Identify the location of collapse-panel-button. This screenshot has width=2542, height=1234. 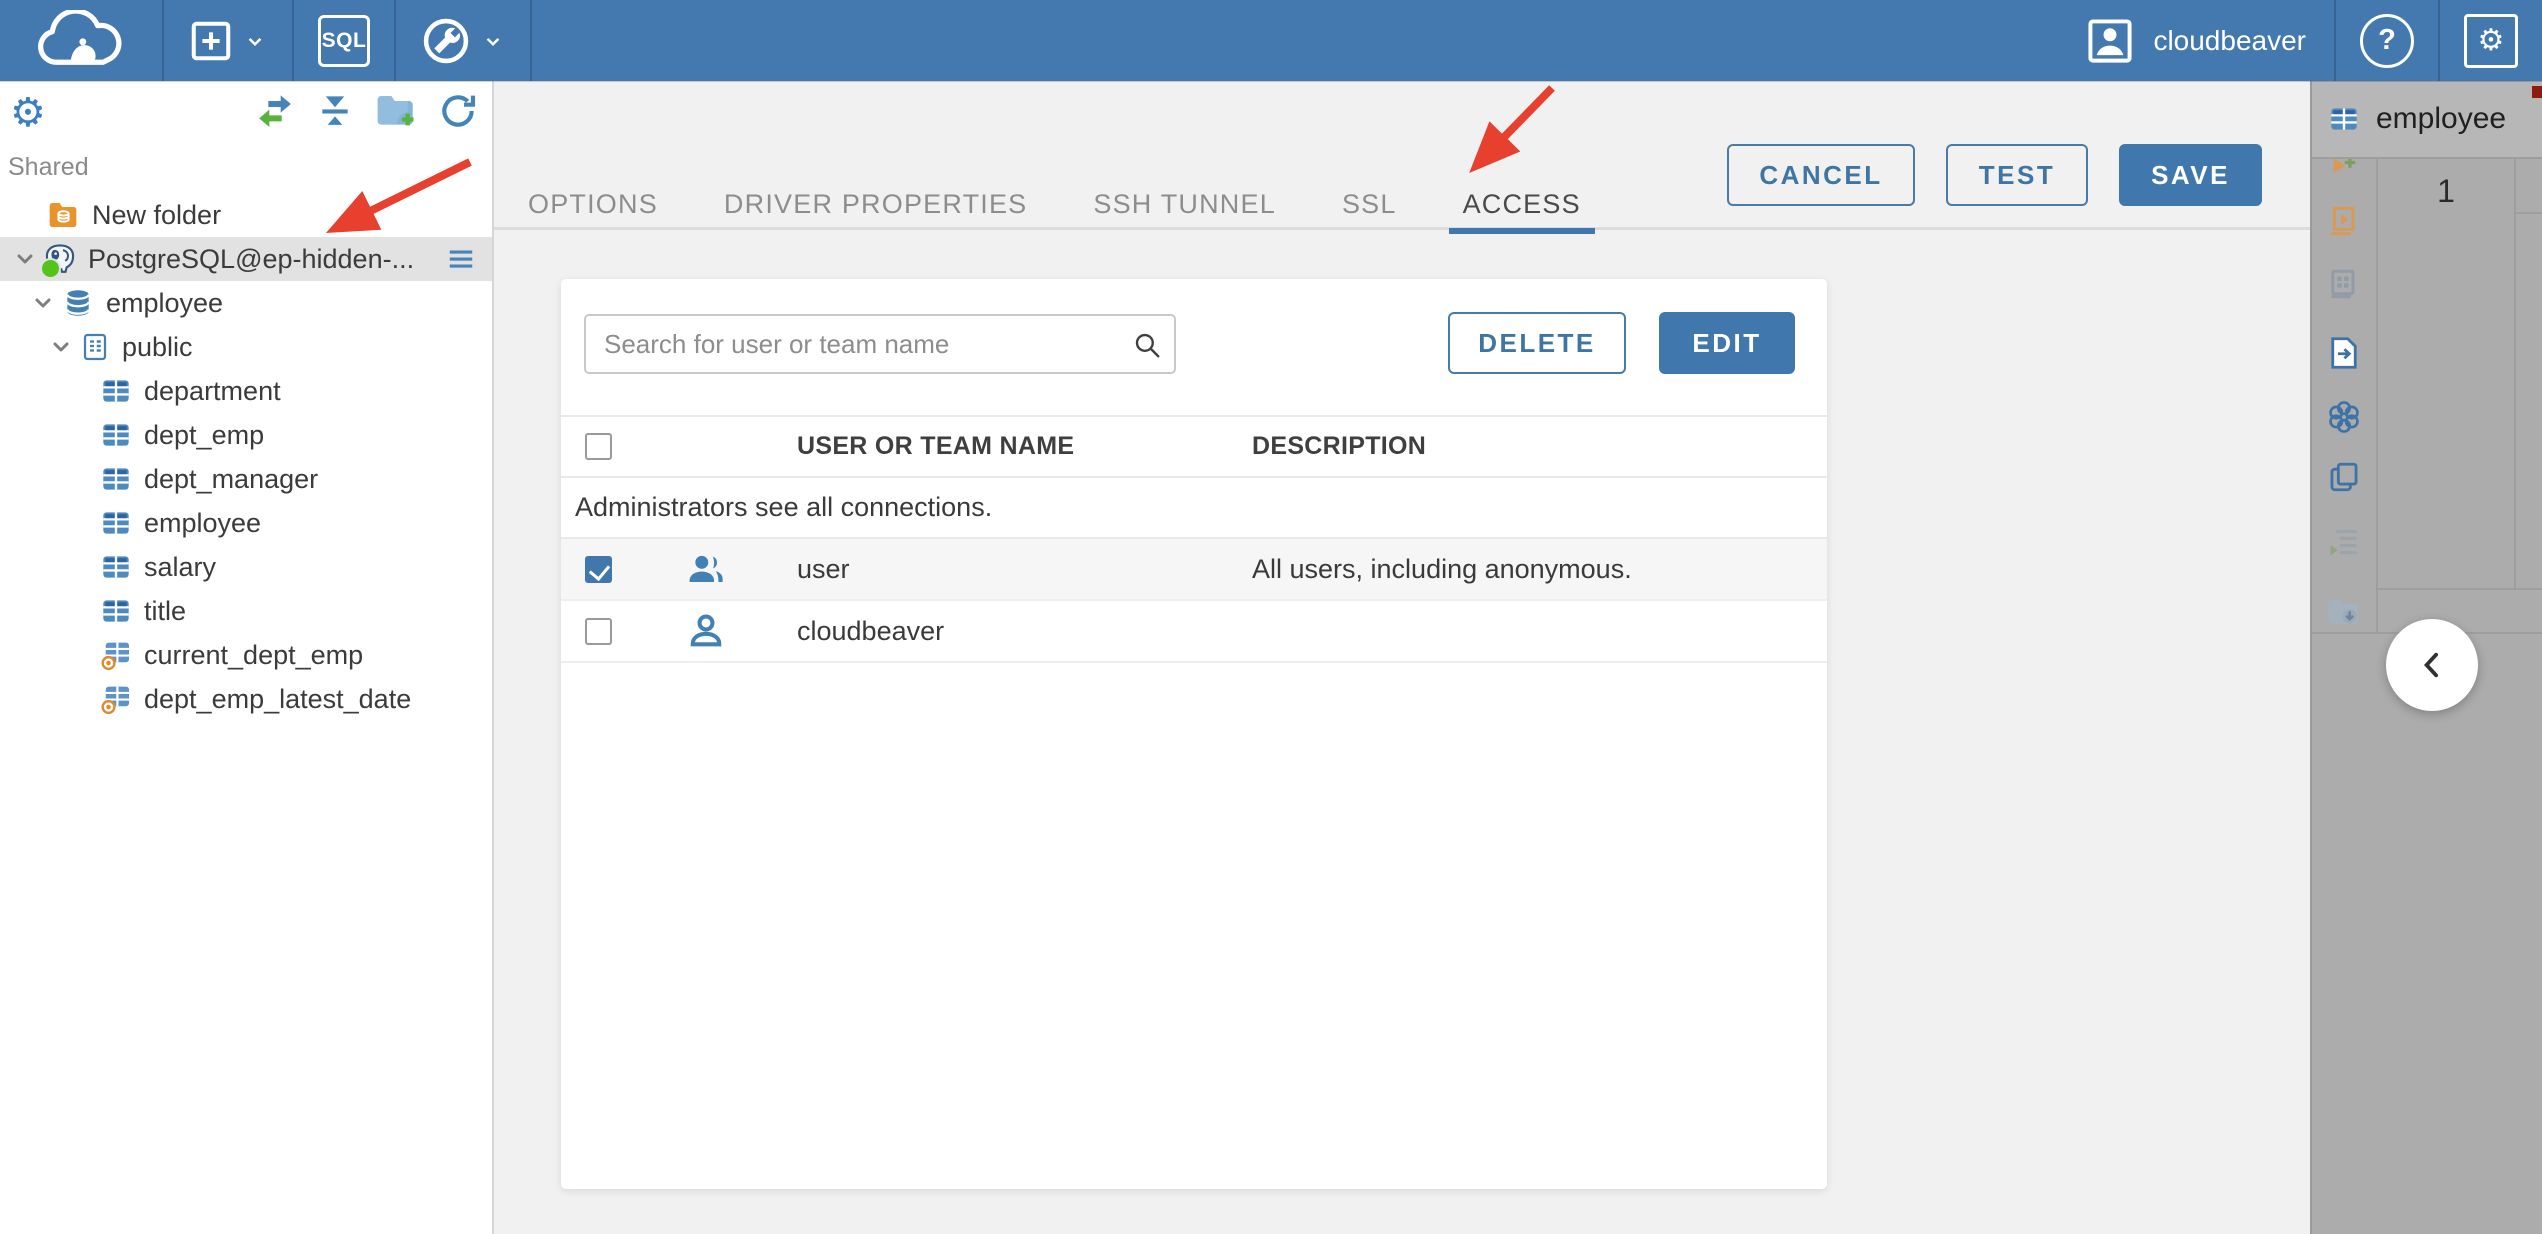
(2432, 665).